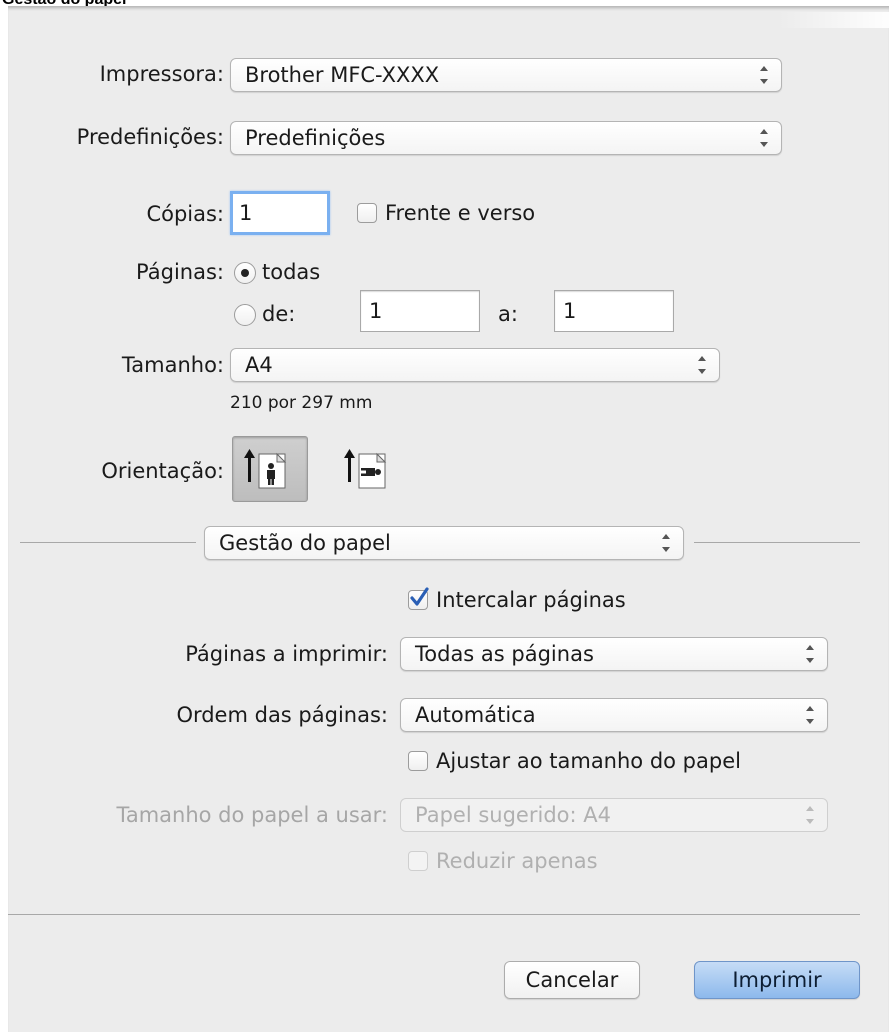 The width and height of the screenshot is (889, 1032). Describe the element at coordinates (245, 315) in the screenshot. I see `pages-range-radio` at that location.